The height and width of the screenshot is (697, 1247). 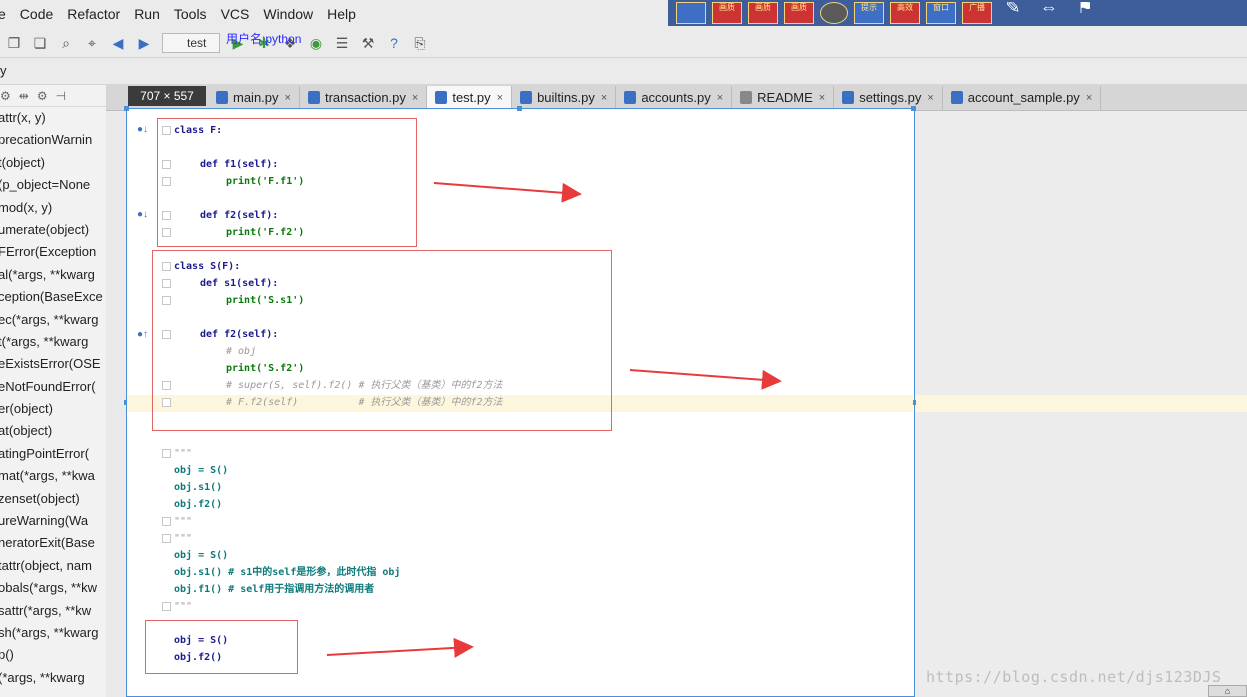 I want to click on structure-item: (*args, **kwarg, so click(x=53, y=678).